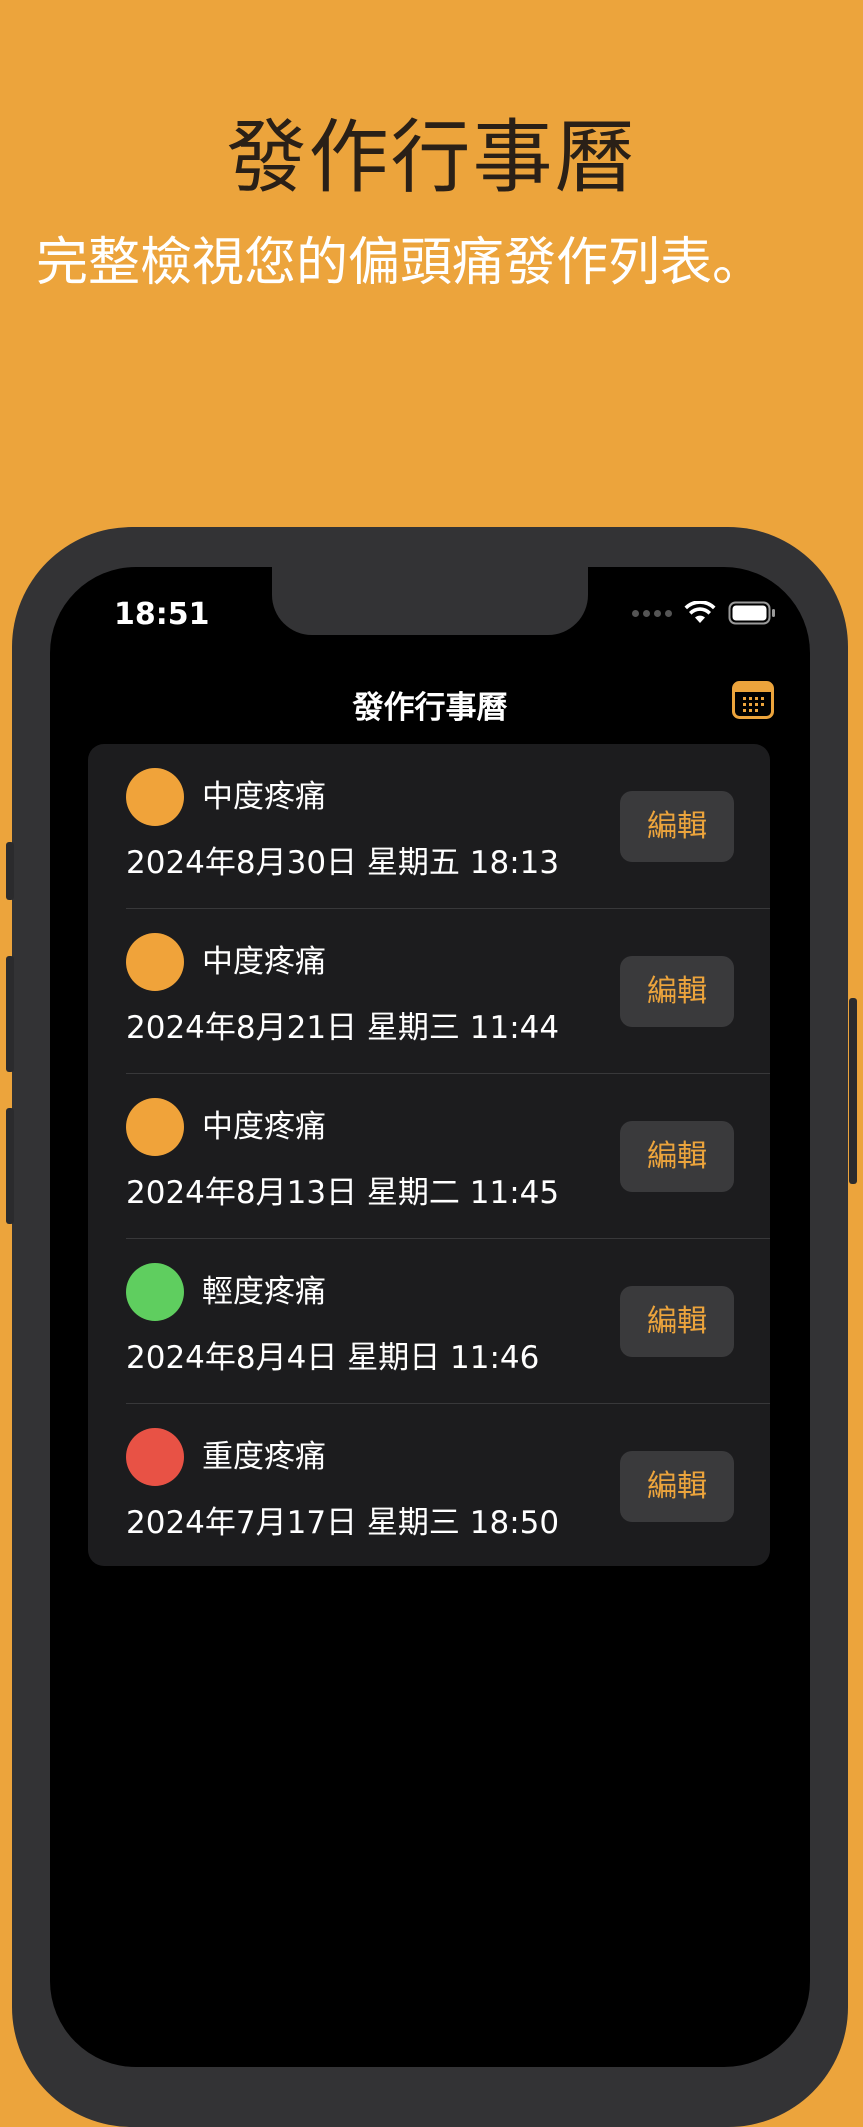 This screenshot has width=863, height=2127. What do you see at coordinates (343, 863) in the screenshot?
I see `episode-datetime: 2024年8月30日 星期五 18:13` at bounding box center [343, 863].